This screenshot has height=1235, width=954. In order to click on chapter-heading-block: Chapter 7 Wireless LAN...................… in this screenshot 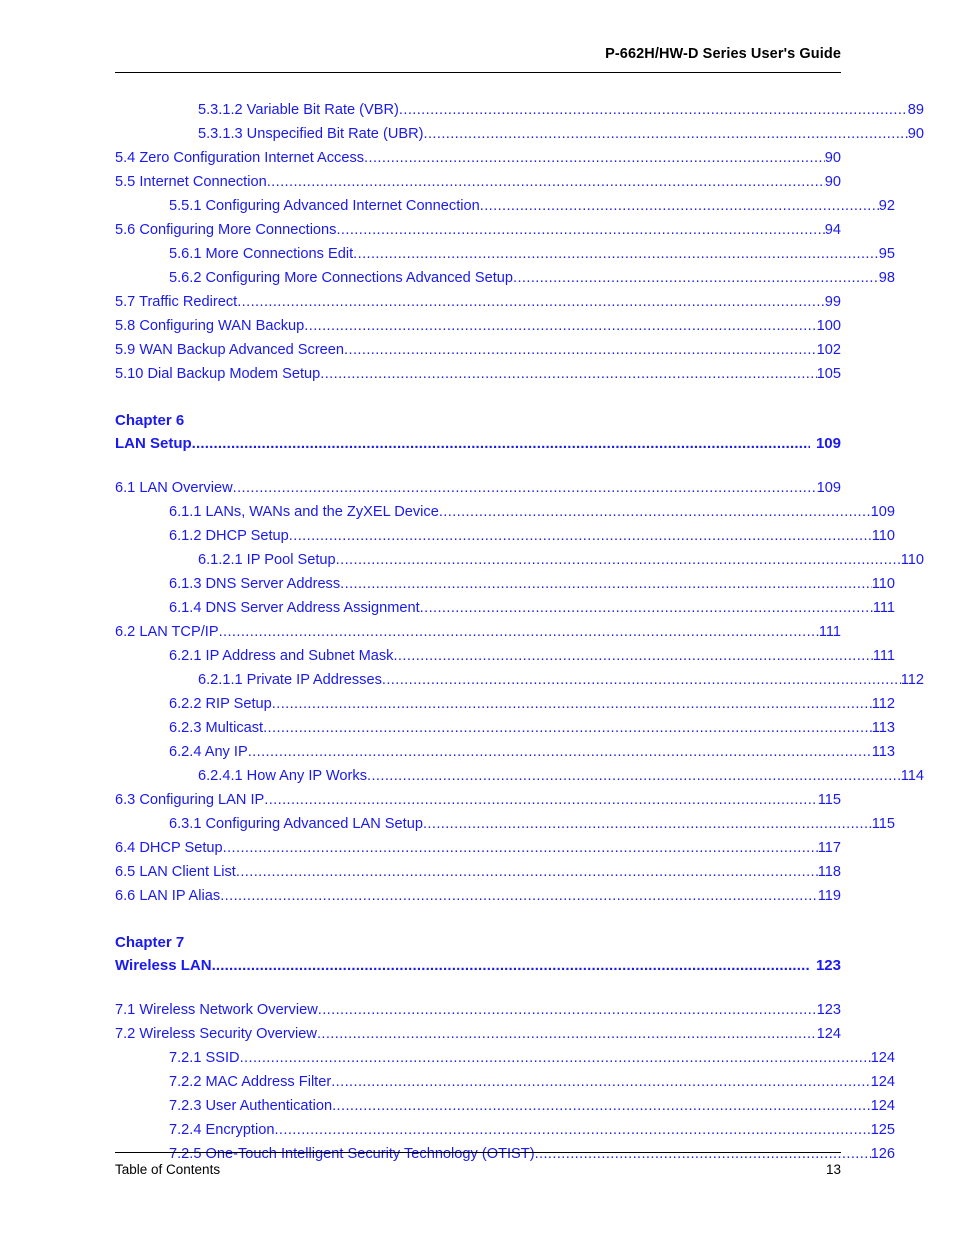, I will do `click(478, 955)`.